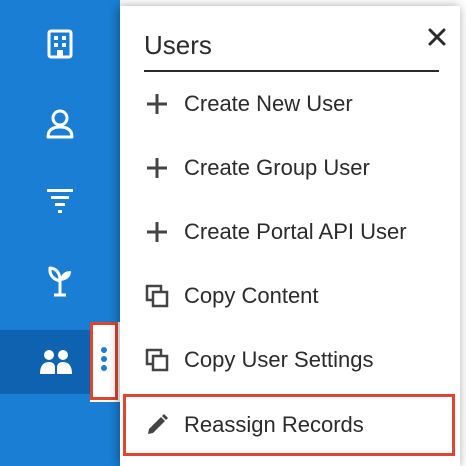 The width and height of the screenshot is (466, 466). I want to click on close-icon, so click(437, 39).